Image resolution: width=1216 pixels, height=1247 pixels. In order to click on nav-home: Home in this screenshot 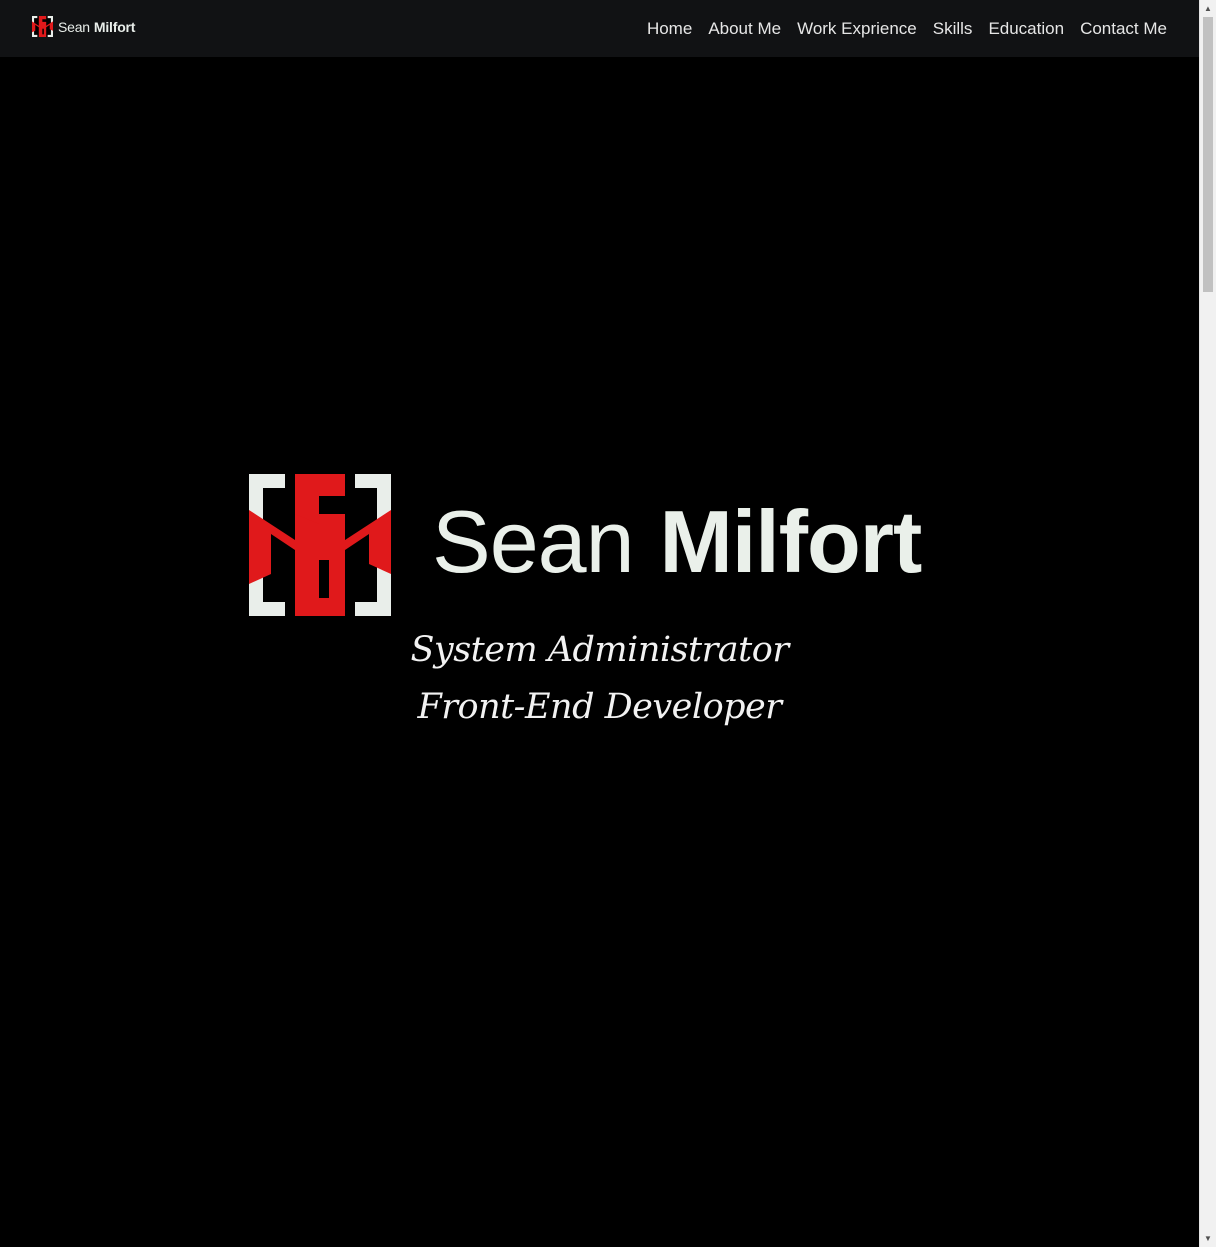, I will do `click(669, 28)`.